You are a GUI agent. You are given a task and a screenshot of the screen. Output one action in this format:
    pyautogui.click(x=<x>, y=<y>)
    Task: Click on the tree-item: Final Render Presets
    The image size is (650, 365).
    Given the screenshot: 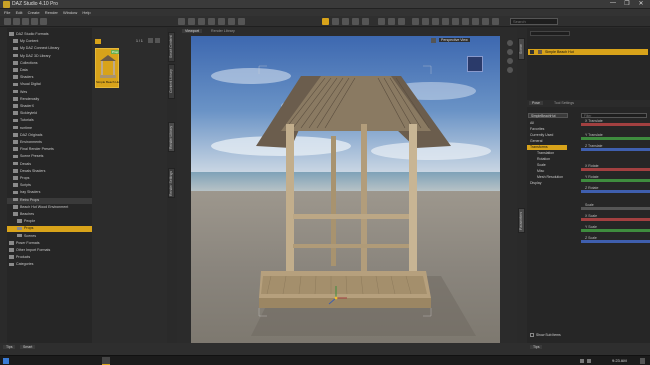 What is the action you would take?
    pyautogui.click(x=49, y=150)
    